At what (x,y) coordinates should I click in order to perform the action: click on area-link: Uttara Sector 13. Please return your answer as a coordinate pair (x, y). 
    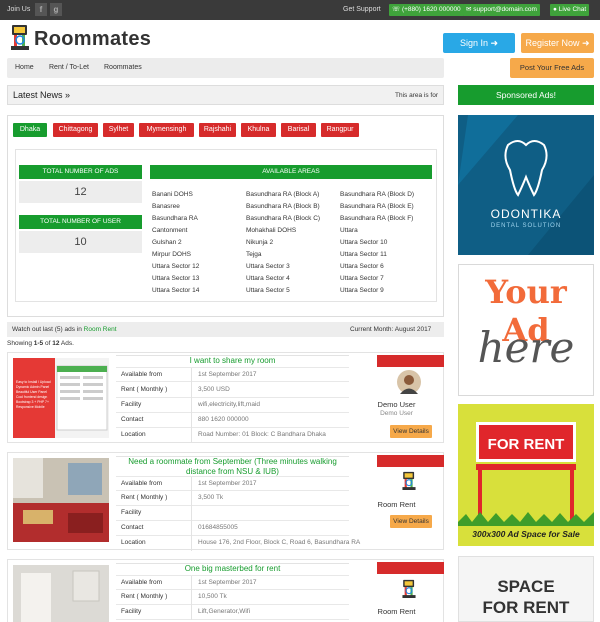
    Looking at the image, I should click on (197, 279).